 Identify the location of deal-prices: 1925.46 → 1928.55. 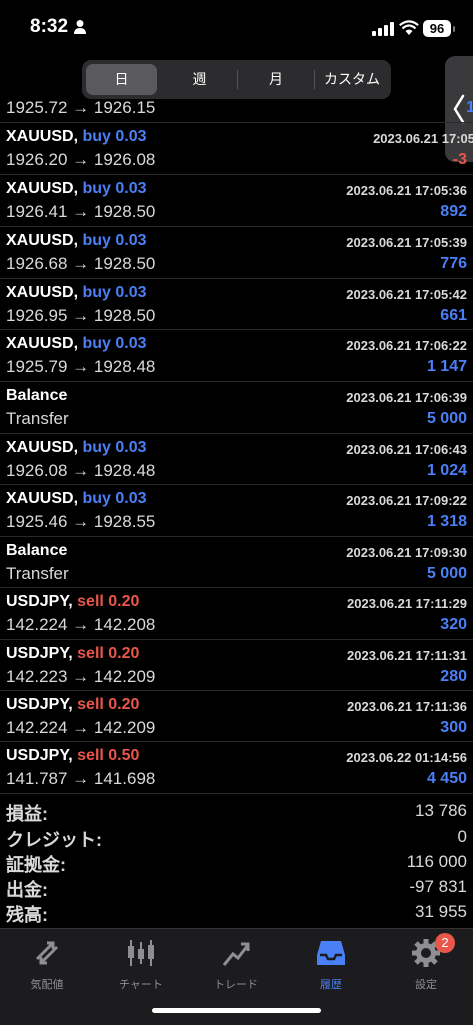
(81, 521).